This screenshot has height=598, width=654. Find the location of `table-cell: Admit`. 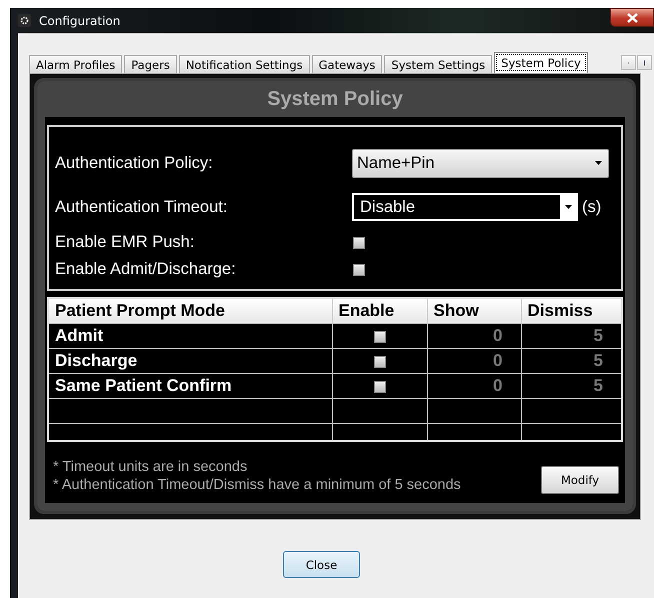

table-cell: Admit is located at coordinates (190, 336).